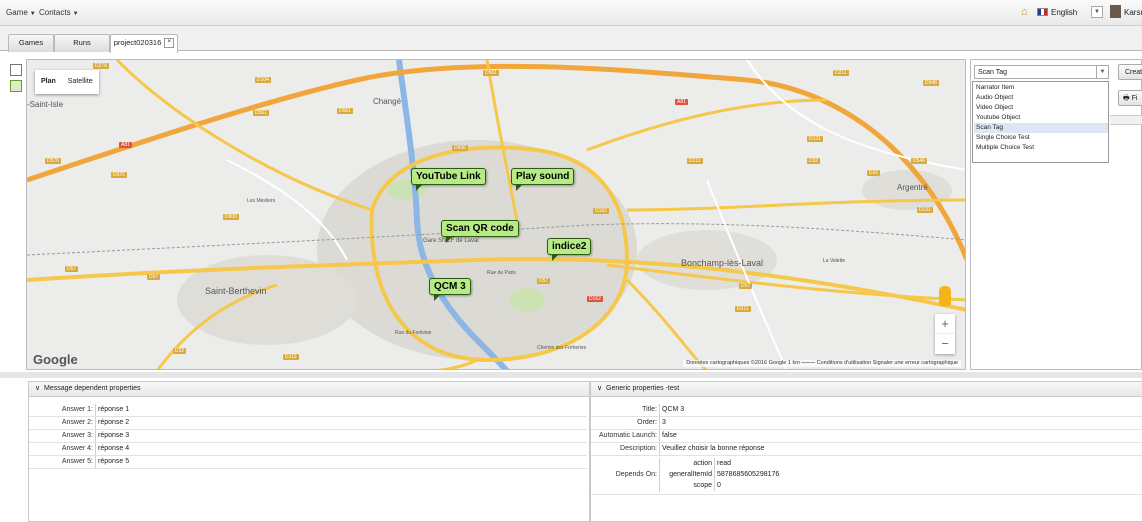 Image resolution: width=1142 pixels, height=522 pixels. Describe the element at coordinates (480, 231) in the screenshot. I see `map-marker: Scan QR code` at that location.